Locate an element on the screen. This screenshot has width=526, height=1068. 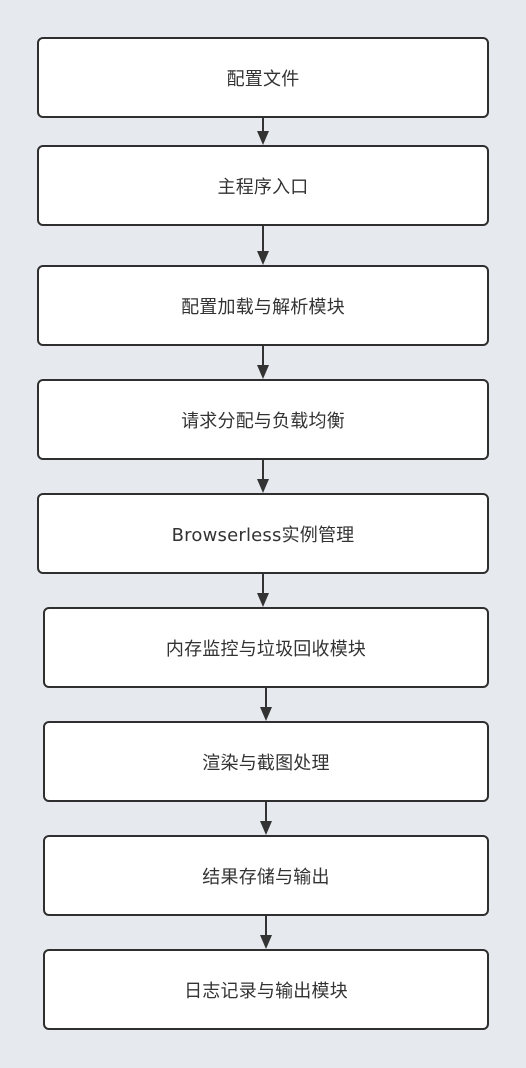
arrow-render-to-result-storage is located at coordinates (266, 818).